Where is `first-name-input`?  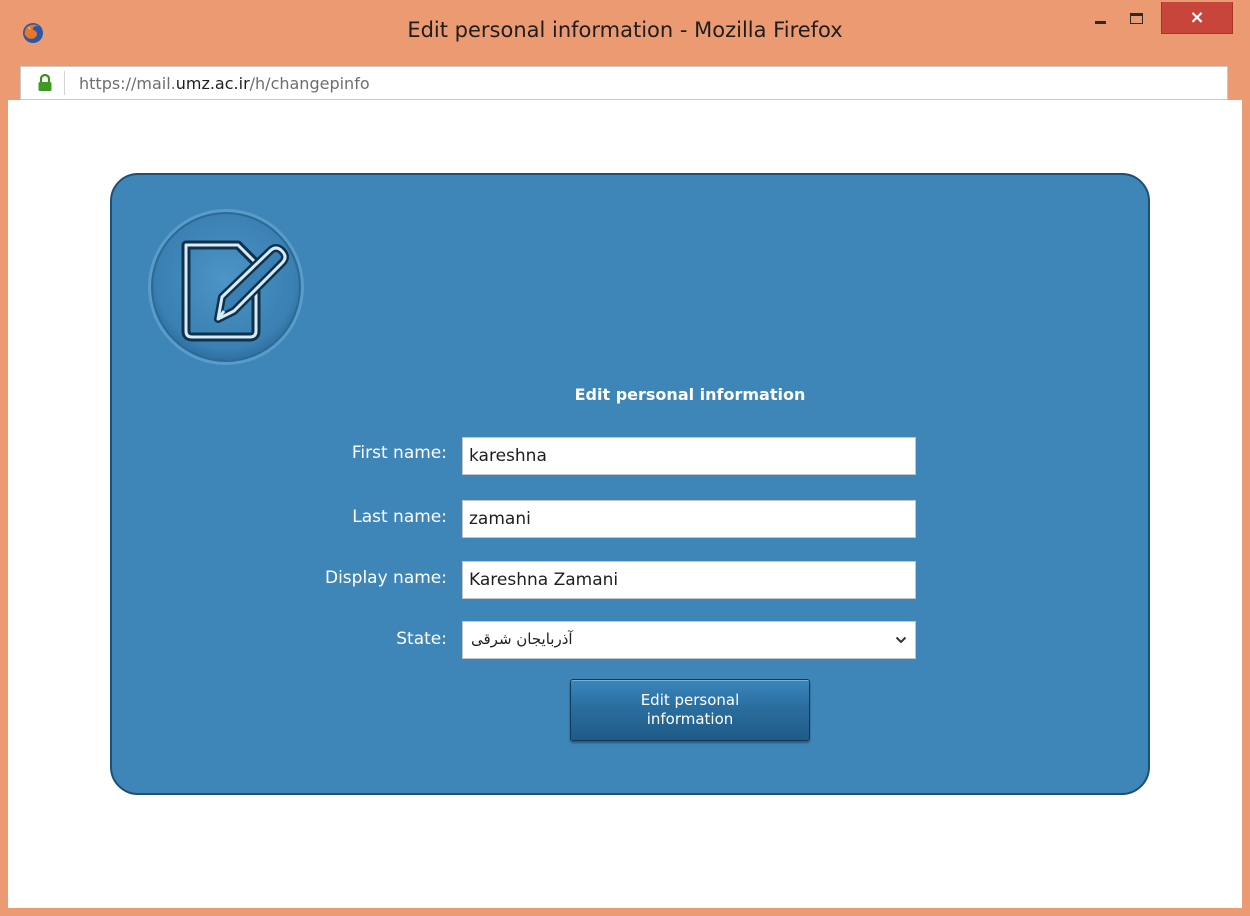
first-name-input is located at coordinates (689, 456).